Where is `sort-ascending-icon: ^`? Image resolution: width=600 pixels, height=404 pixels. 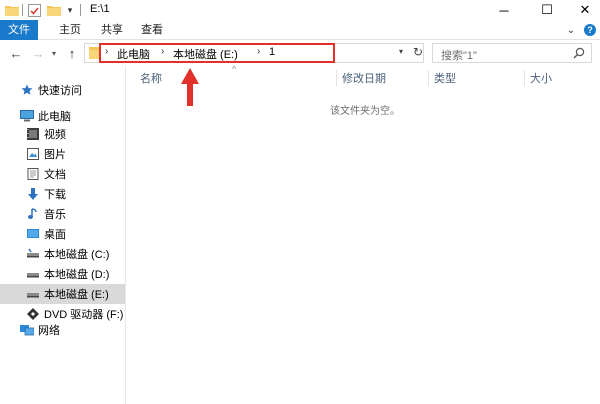
sort-ascending-icon: ^ is located at coordinates (234, 69).